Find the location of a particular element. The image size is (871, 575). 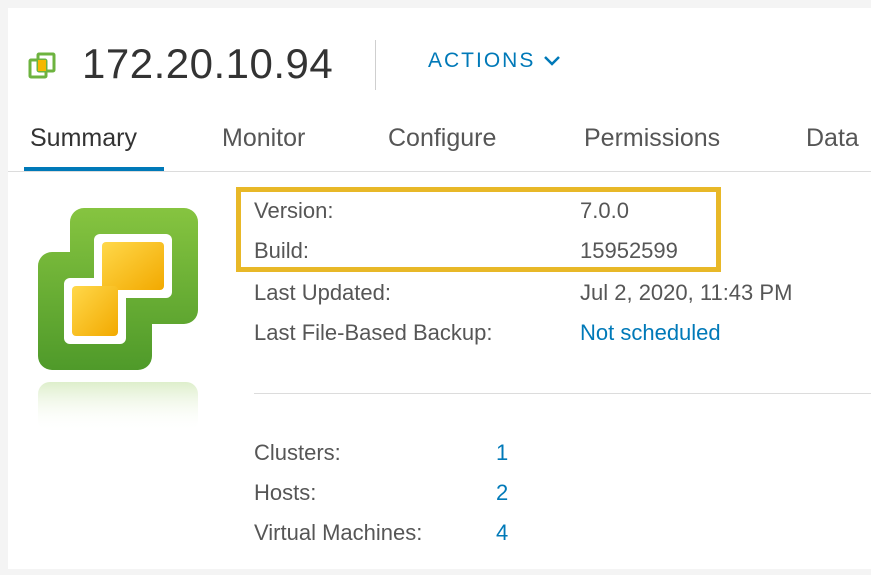

vsphere-logo-icon is located at coordinates (122, 320).